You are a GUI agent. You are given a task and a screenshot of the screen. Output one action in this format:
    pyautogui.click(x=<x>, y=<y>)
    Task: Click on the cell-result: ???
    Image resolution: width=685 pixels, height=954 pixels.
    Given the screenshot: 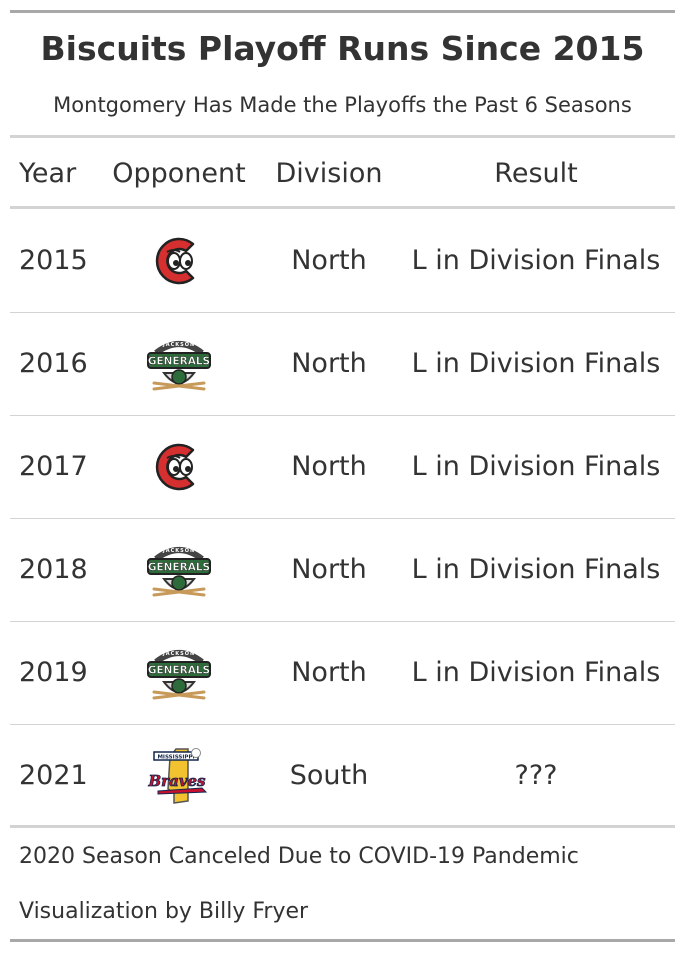 What is the action you would take?
    pyautogui.click(x=536, y=775)
    